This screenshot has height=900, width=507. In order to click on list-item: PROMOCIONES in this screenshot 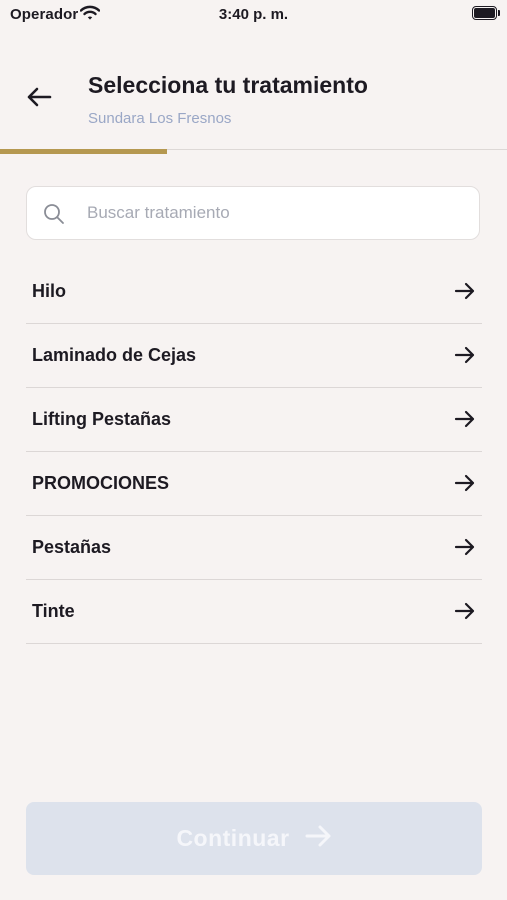, I will do `click(254, 484)`.